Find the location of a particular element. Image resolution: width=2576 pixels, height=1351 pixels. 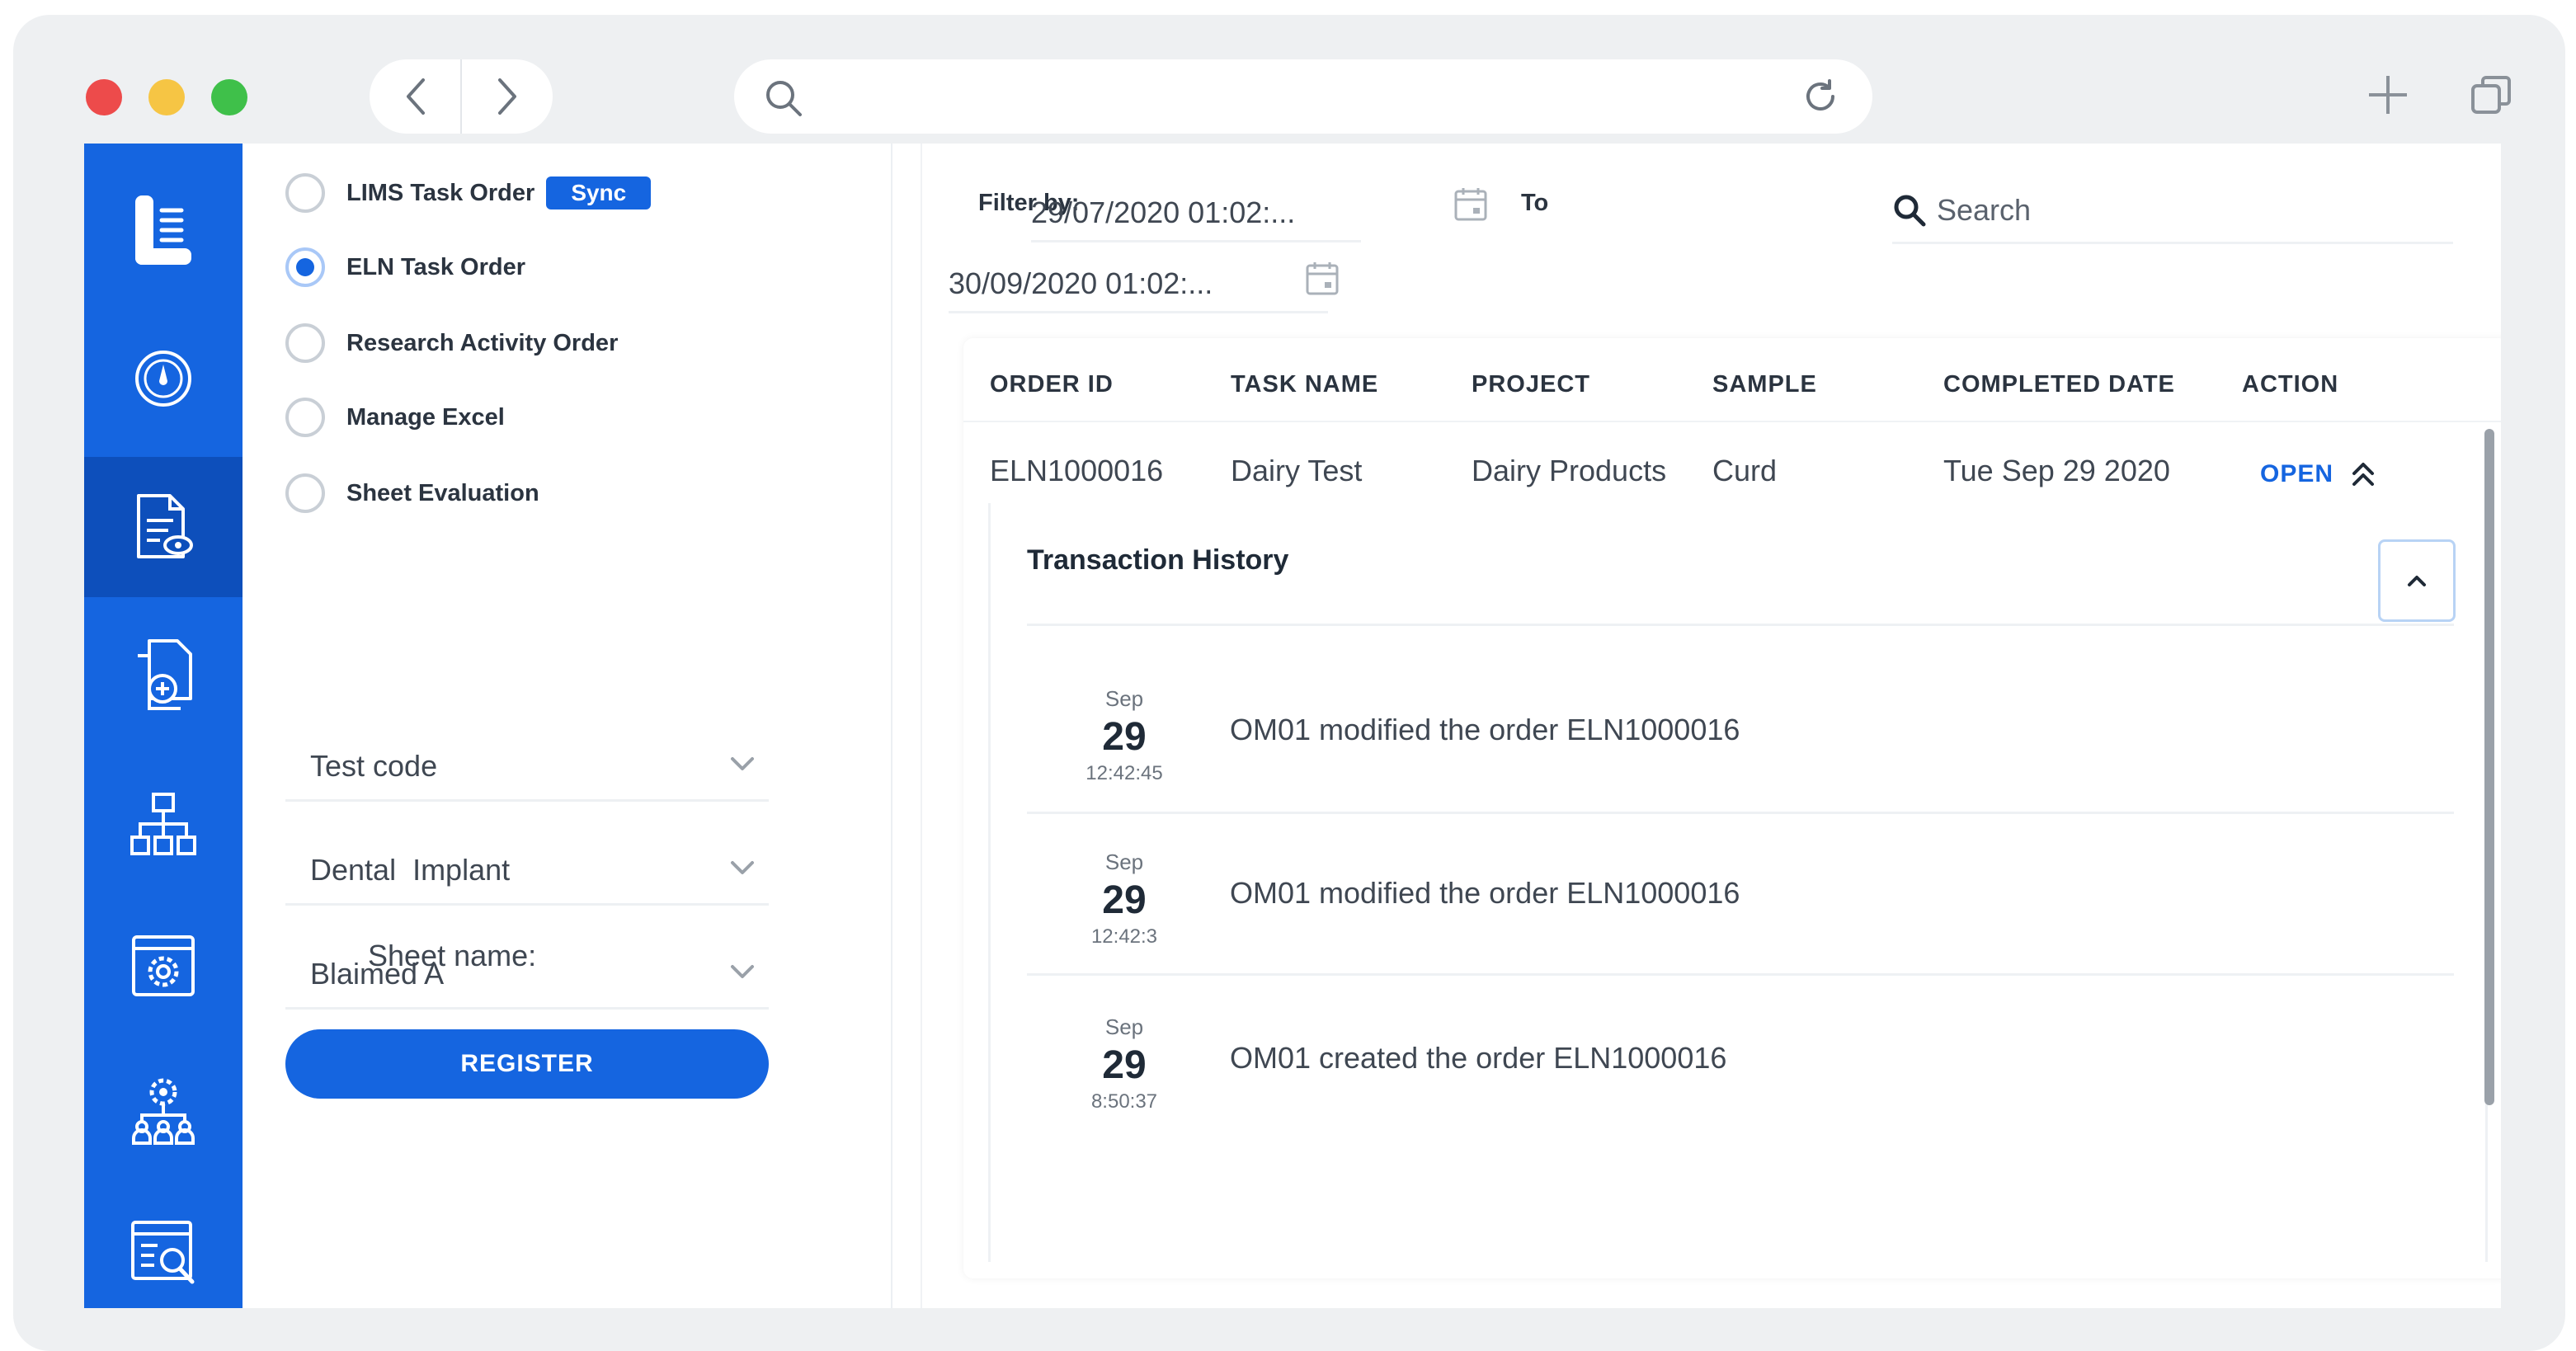

cell-completed-date: Tue Sep 29 2020 is located at coordinates (2056, 470).